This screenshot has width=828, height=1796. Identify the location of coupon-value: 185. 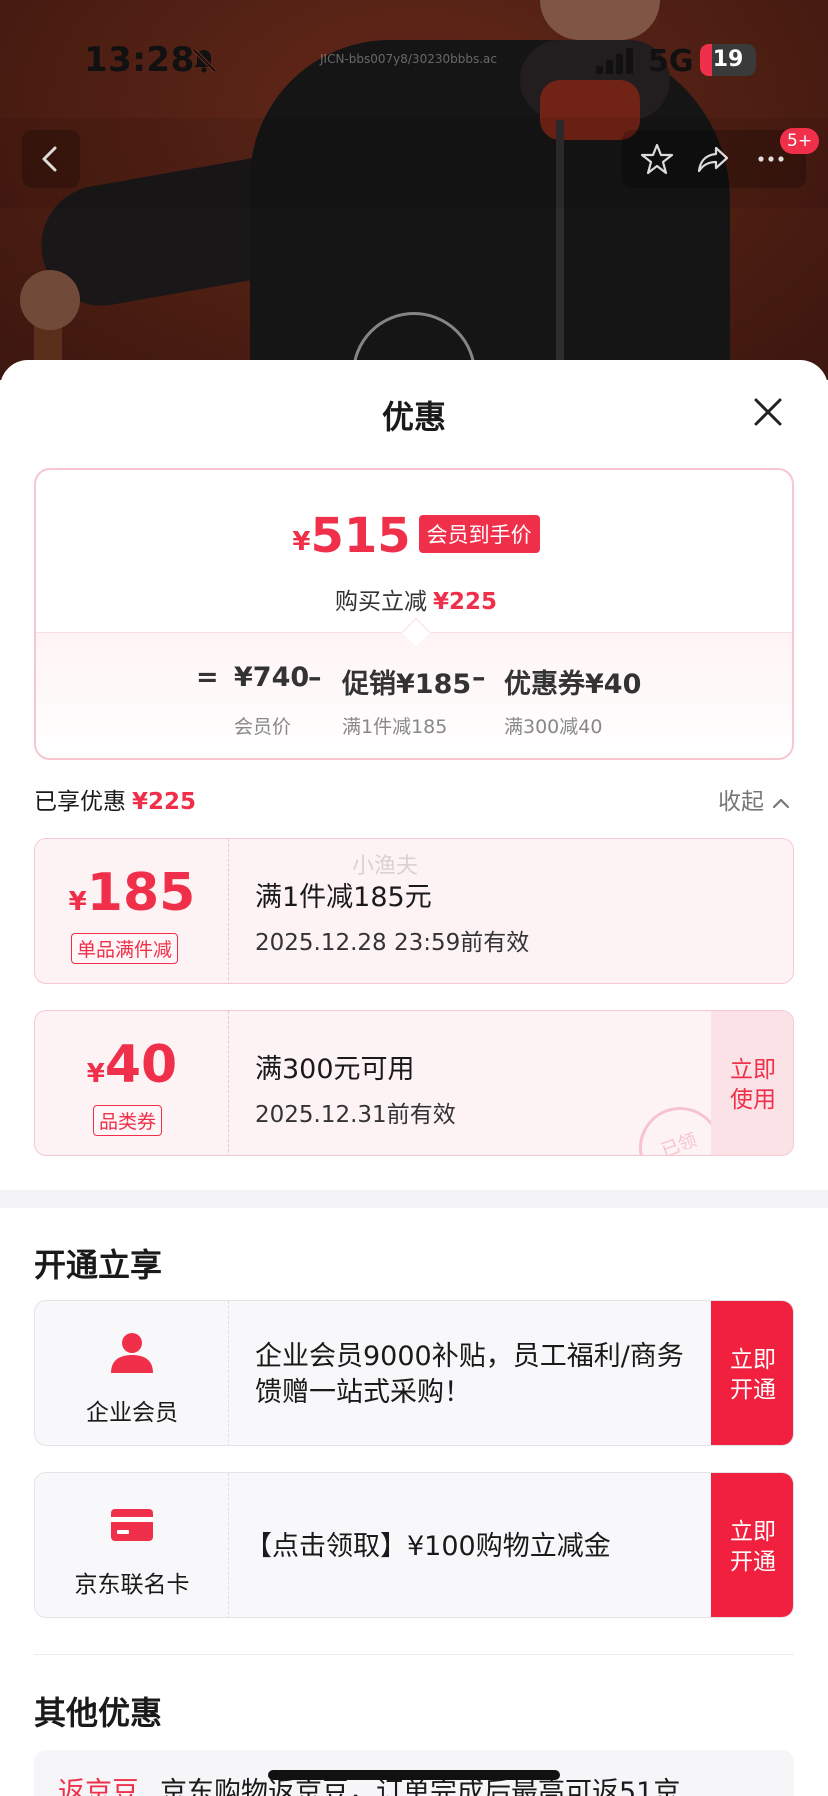
(141, 893).